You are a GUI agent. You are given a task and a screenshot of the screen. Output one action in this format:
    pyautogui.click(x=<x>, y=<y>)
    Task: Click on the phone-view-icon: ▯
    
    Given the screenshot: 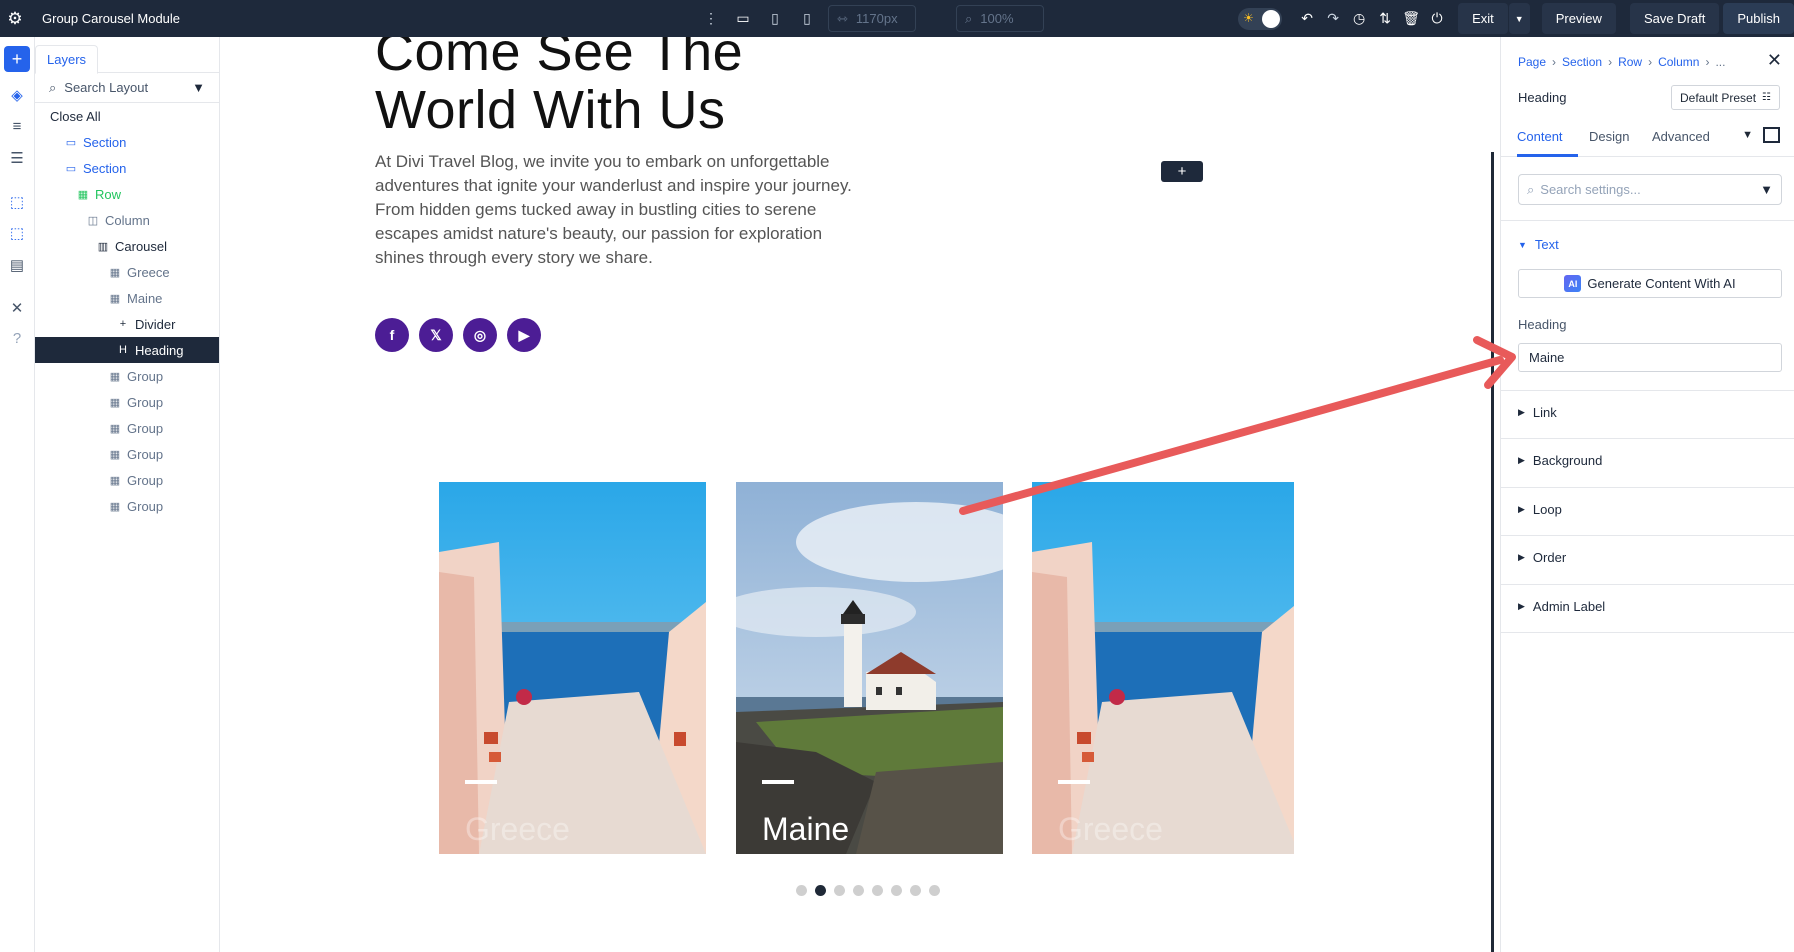 What is the action you would take?
    pyautogui.click(x=807, y=19)
    